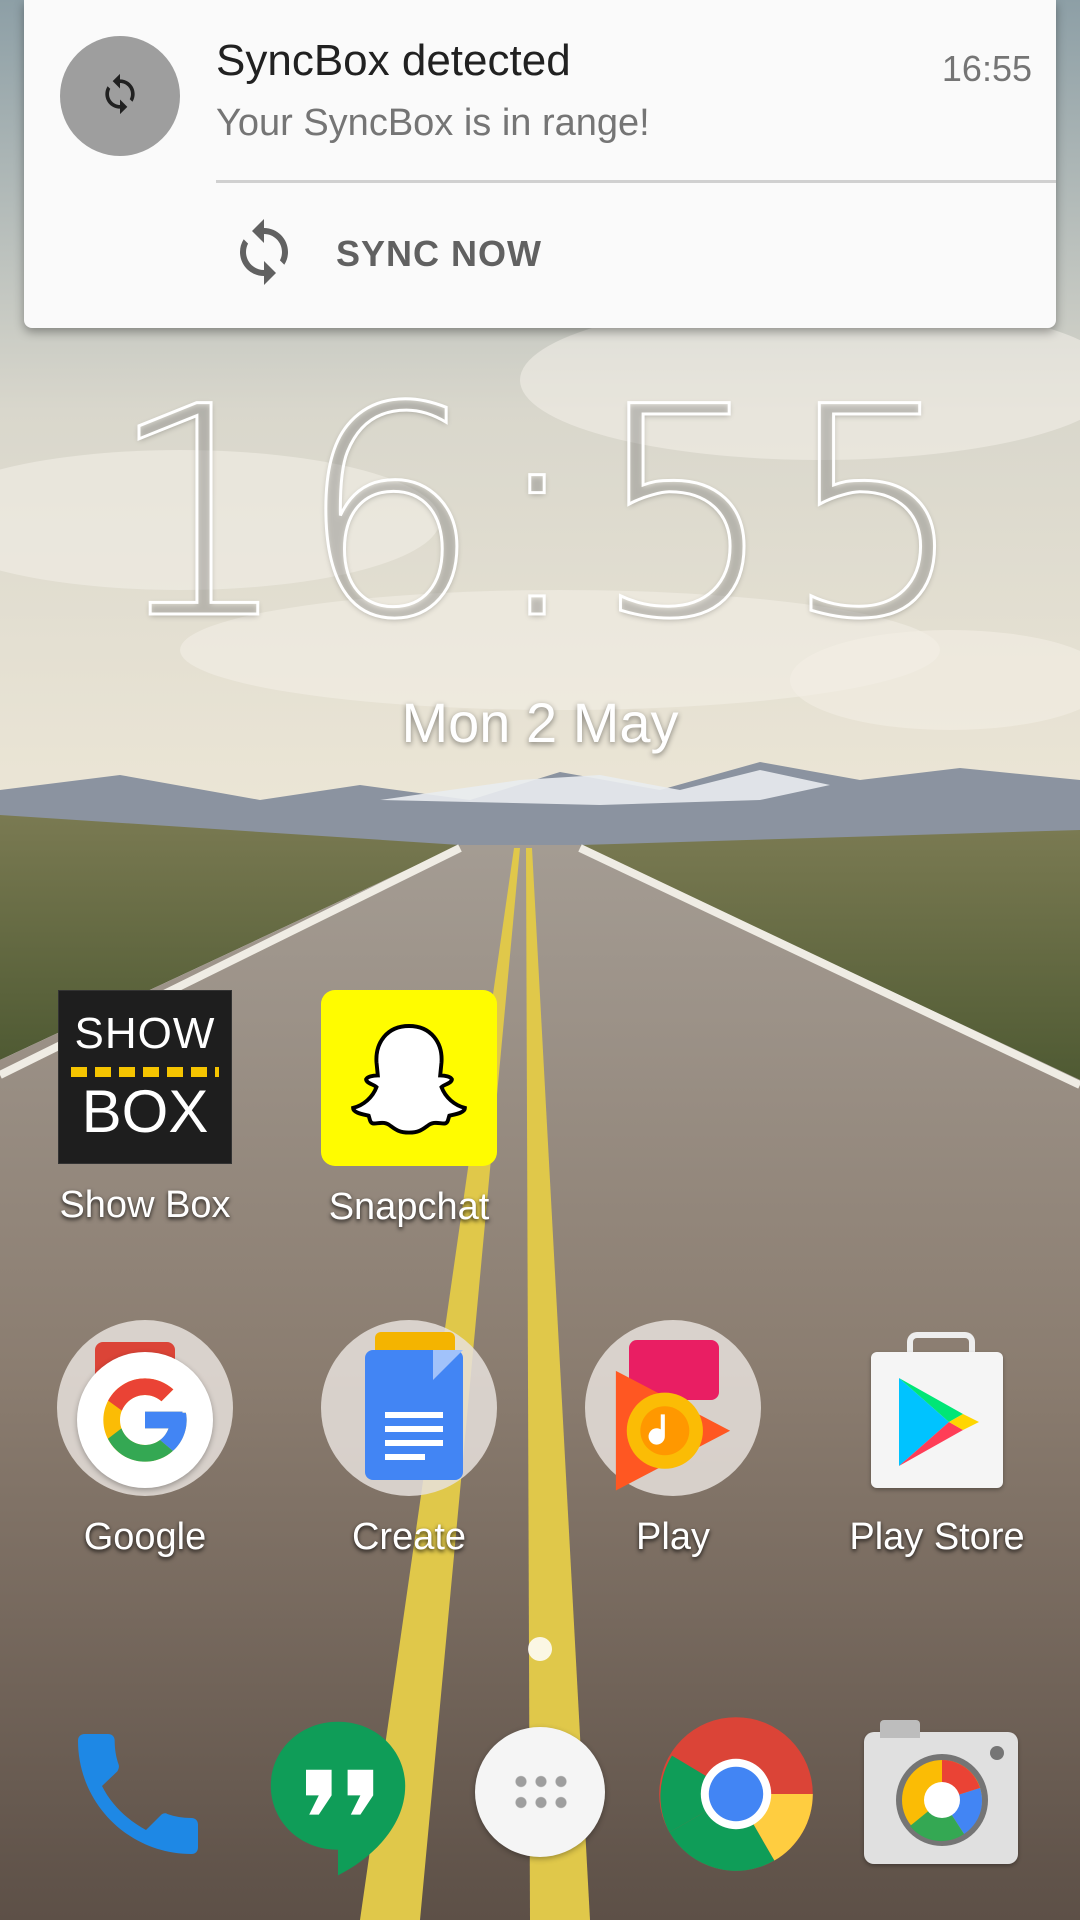 Image resolution: width=1080 pixels, height=1920 pixels. What do you see at coordinates (393, 60) in the screenshot?
I see `notification-title: SyncBox detected` at bounding box center [393, 60].